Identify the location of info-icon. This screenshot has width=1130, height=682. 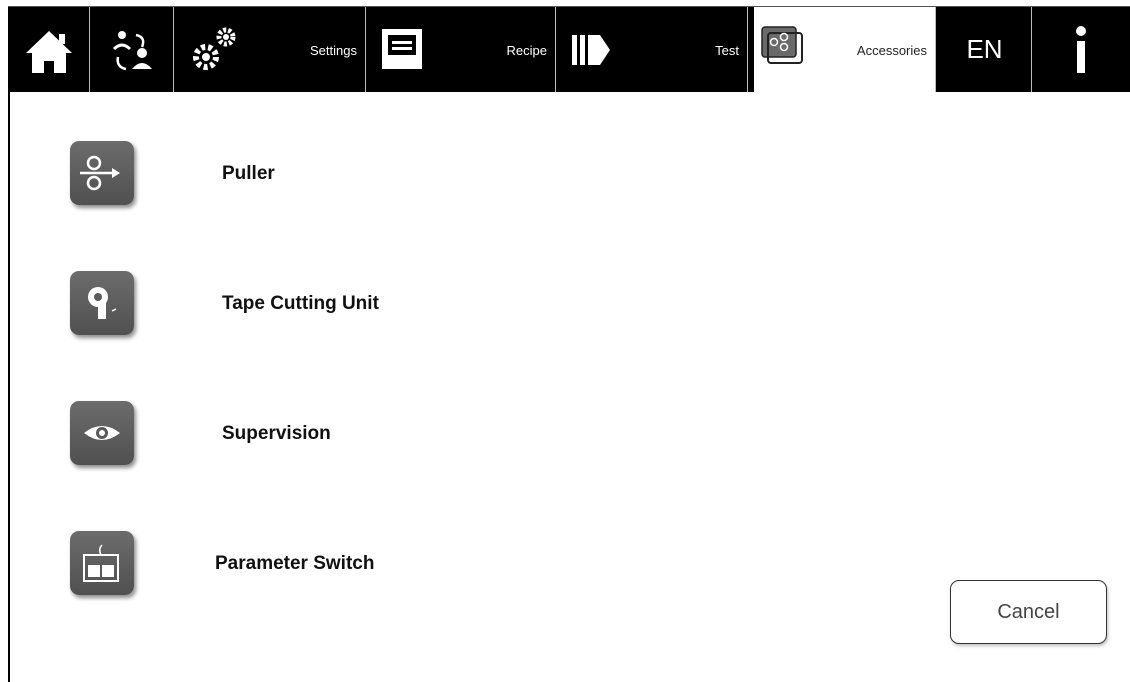
(1081, 49).